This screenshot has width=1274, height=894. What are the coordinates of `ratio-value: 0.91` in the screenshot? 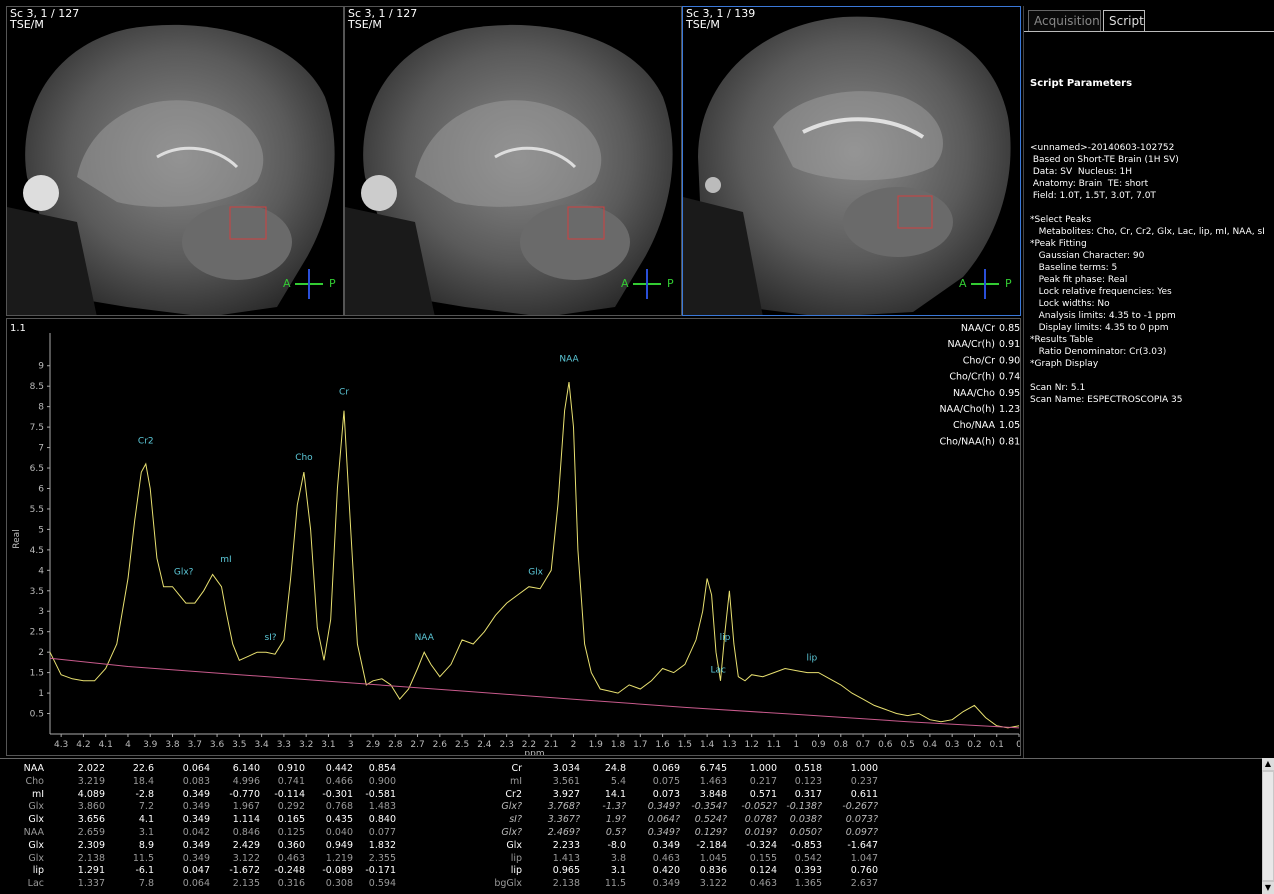 It's located at (1009, 344).